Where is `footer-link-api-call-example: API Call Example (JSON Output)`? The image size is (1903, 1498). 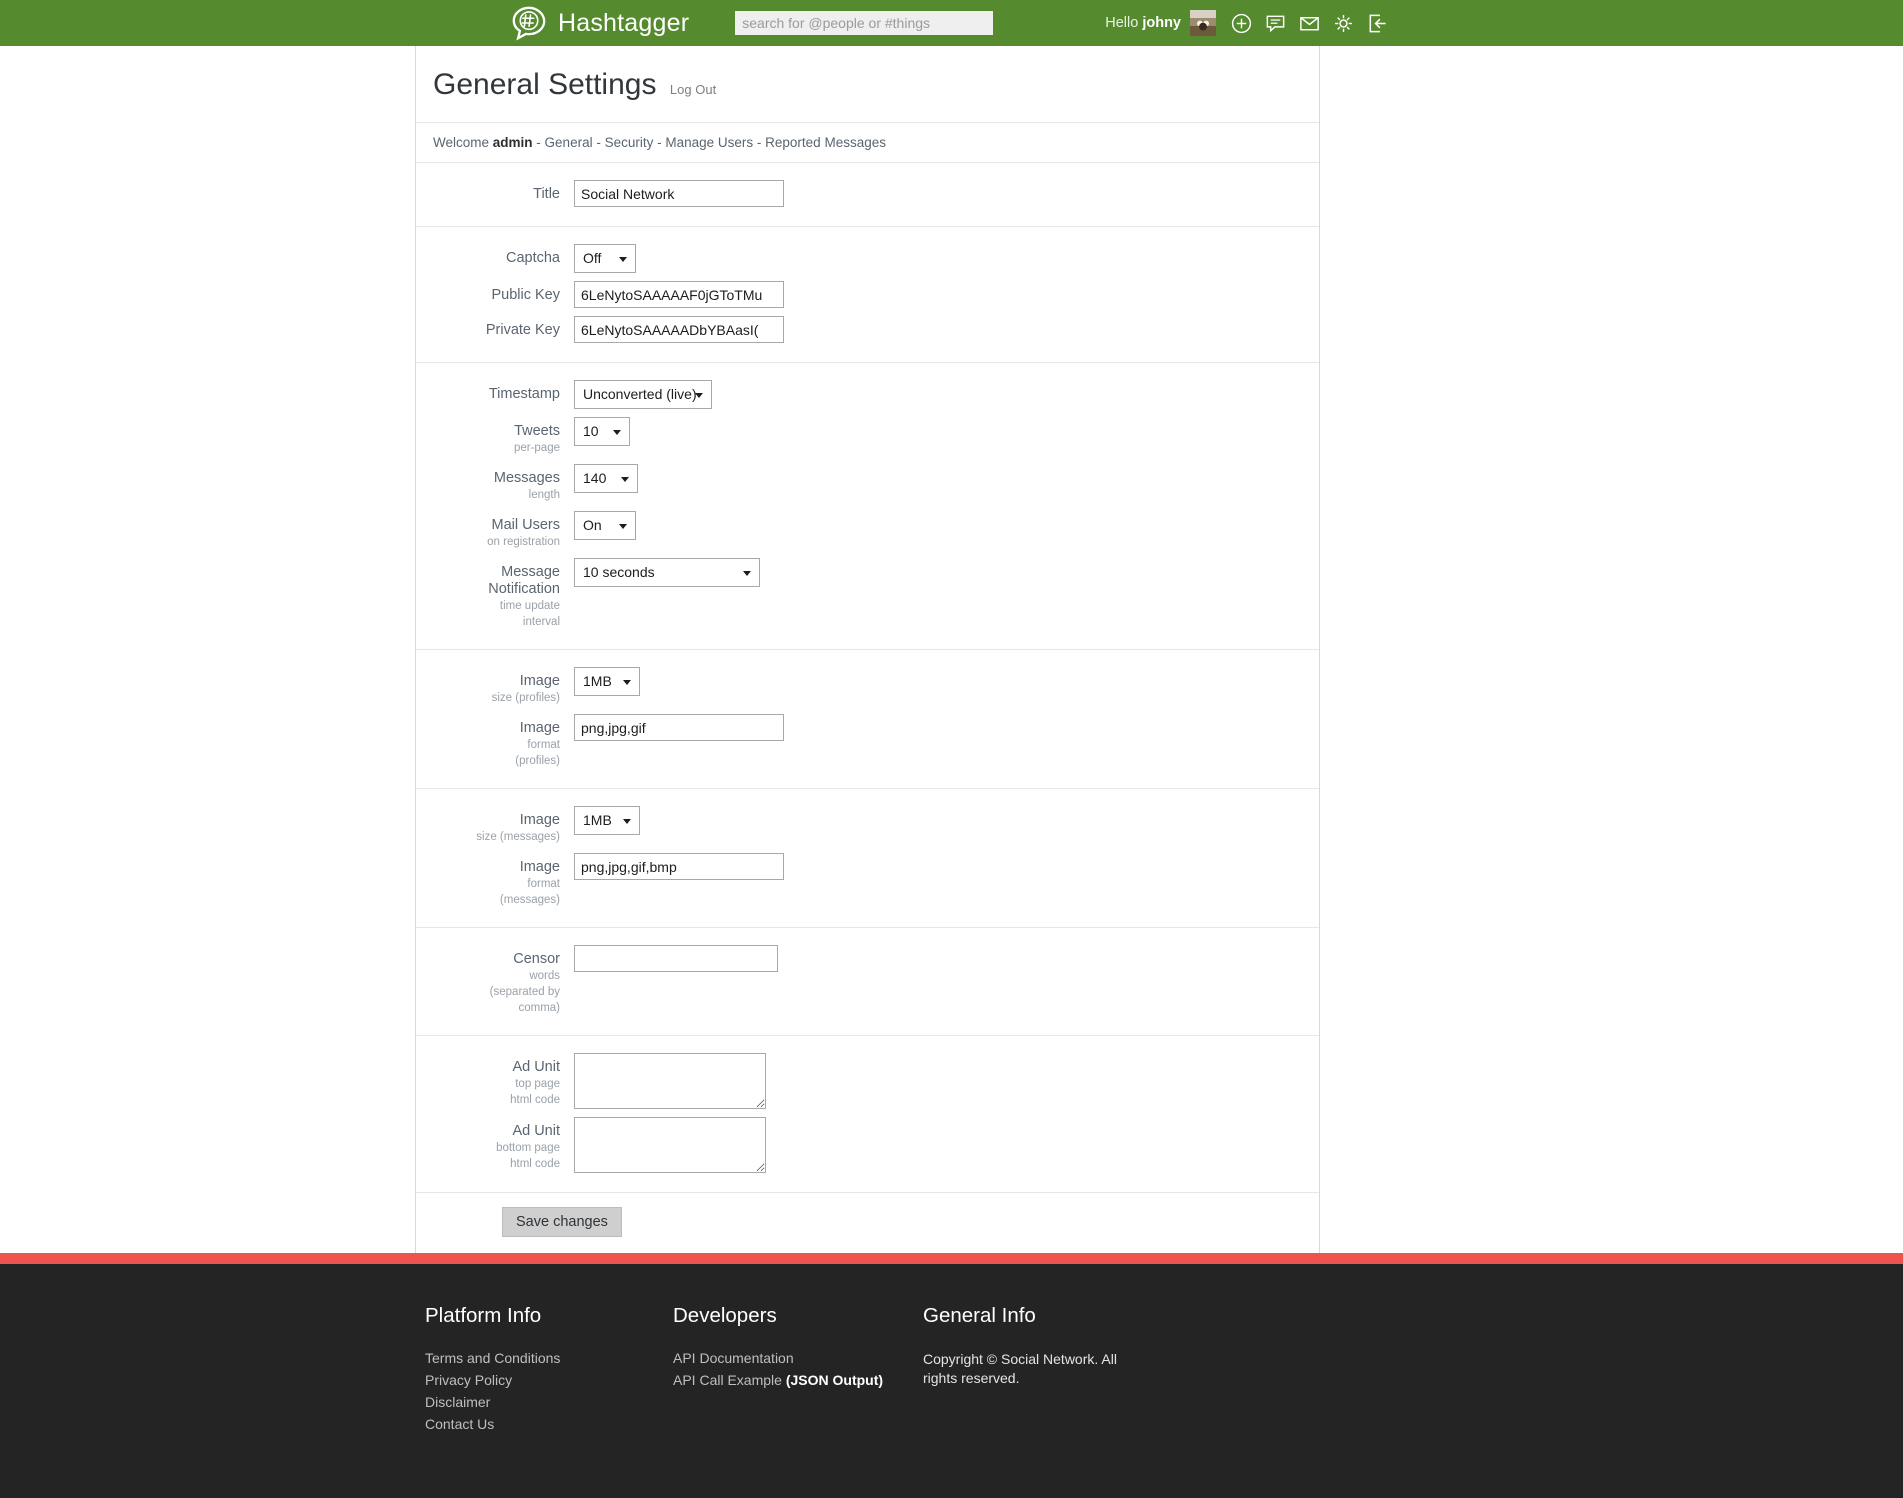
footer-link-api-call-example: API Call Example (JSON Output) is located at coordinates (778, 1380).